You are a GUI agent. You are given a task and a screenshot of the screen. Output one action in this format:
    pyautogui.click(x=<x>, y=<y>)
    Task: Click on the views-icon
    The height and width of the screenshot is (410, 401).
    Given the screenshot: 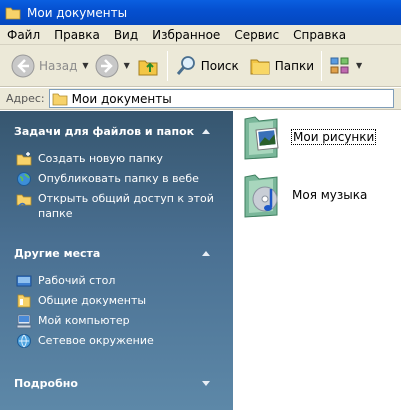 What is the action you would take?
    pyautogui.click(x=339, y=65)
    